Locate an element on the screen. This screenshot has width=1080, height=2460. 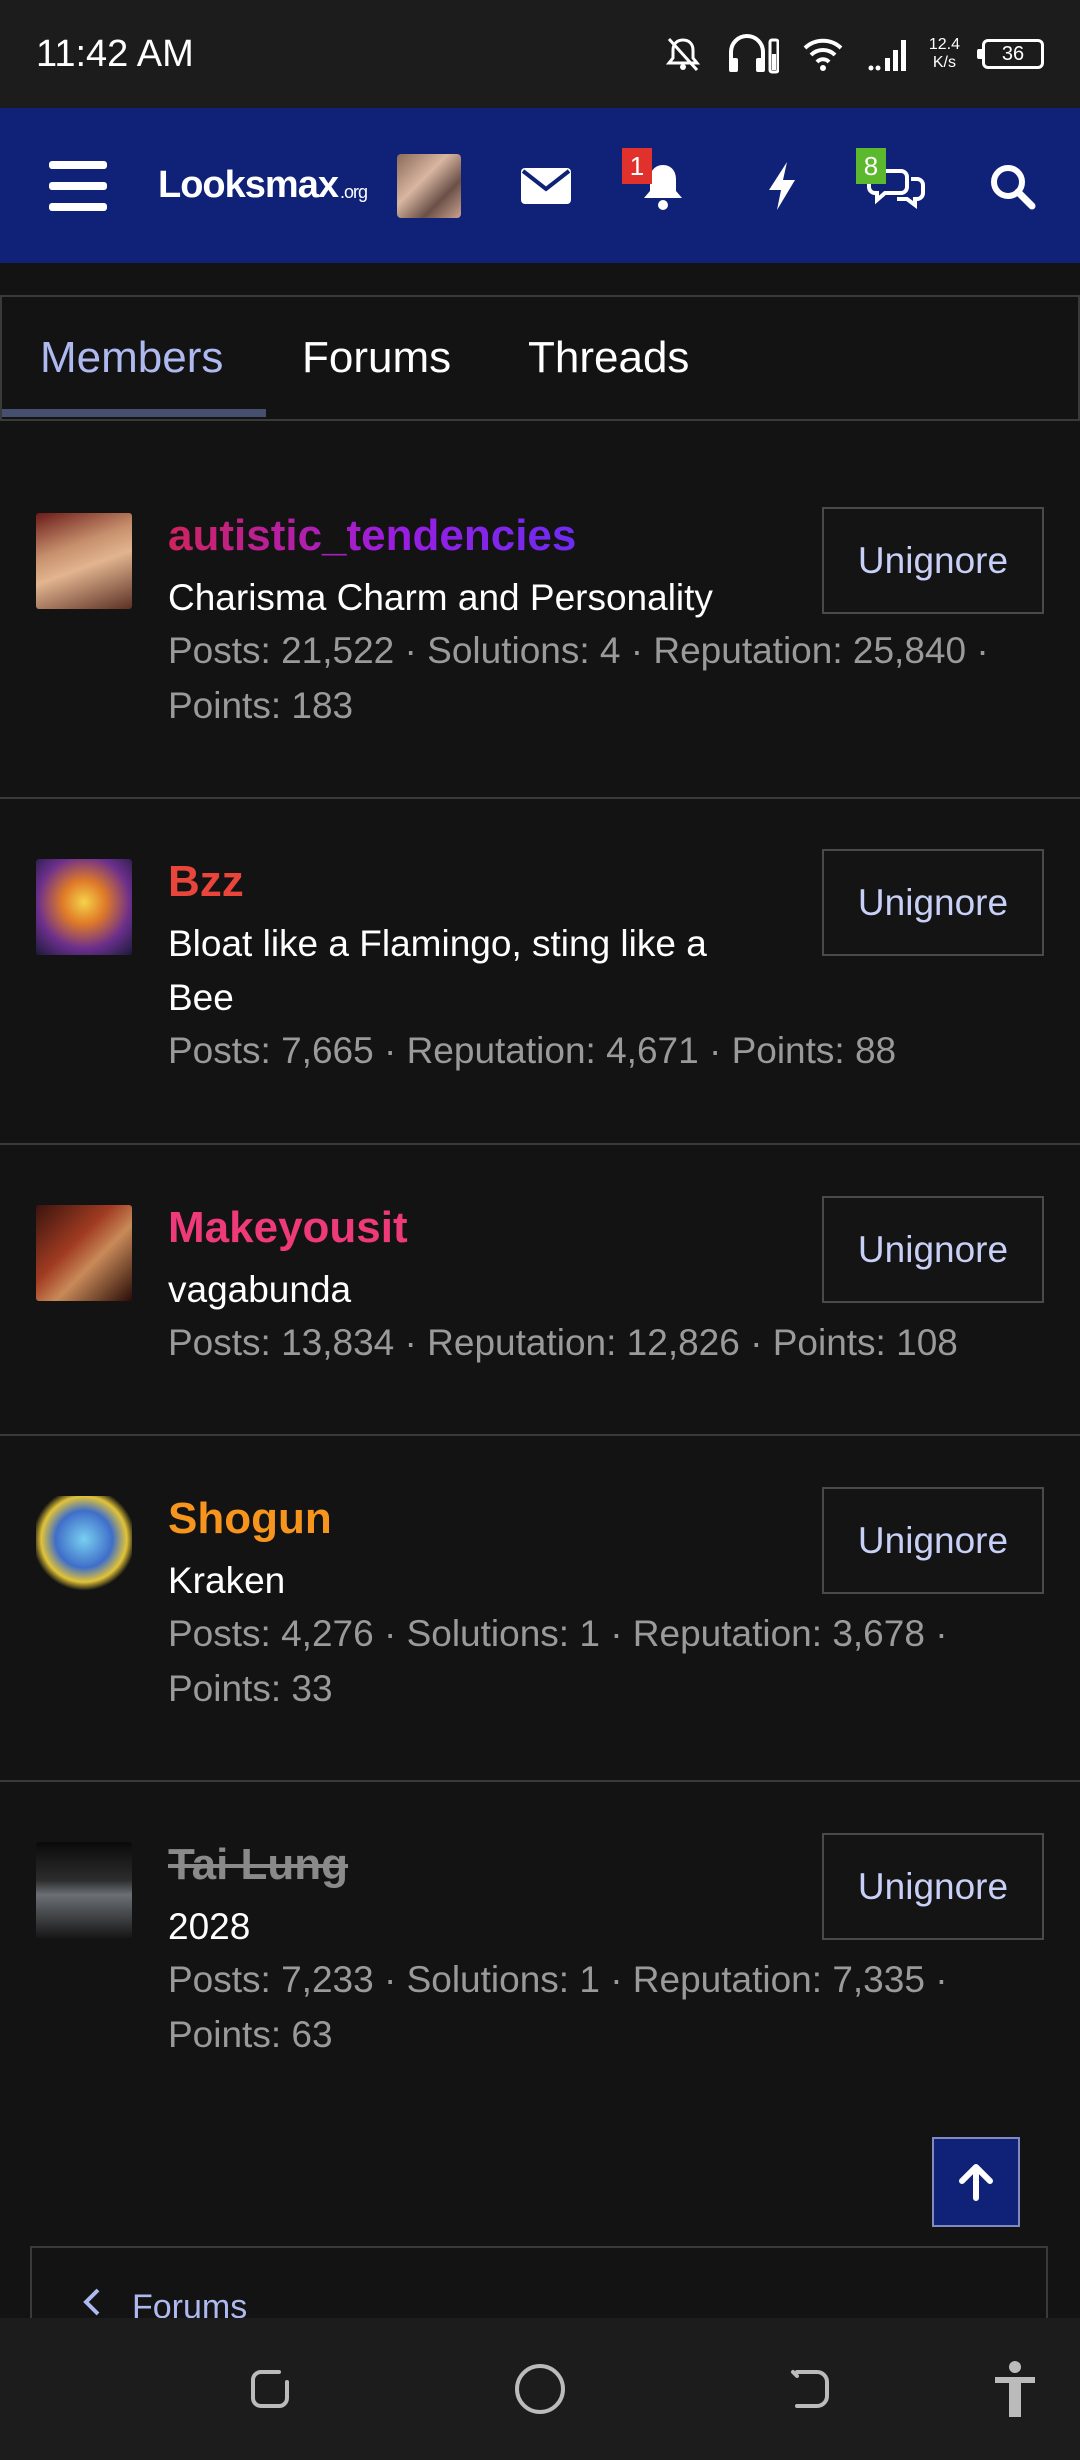
search-button is located at coordinates (1012, 185).